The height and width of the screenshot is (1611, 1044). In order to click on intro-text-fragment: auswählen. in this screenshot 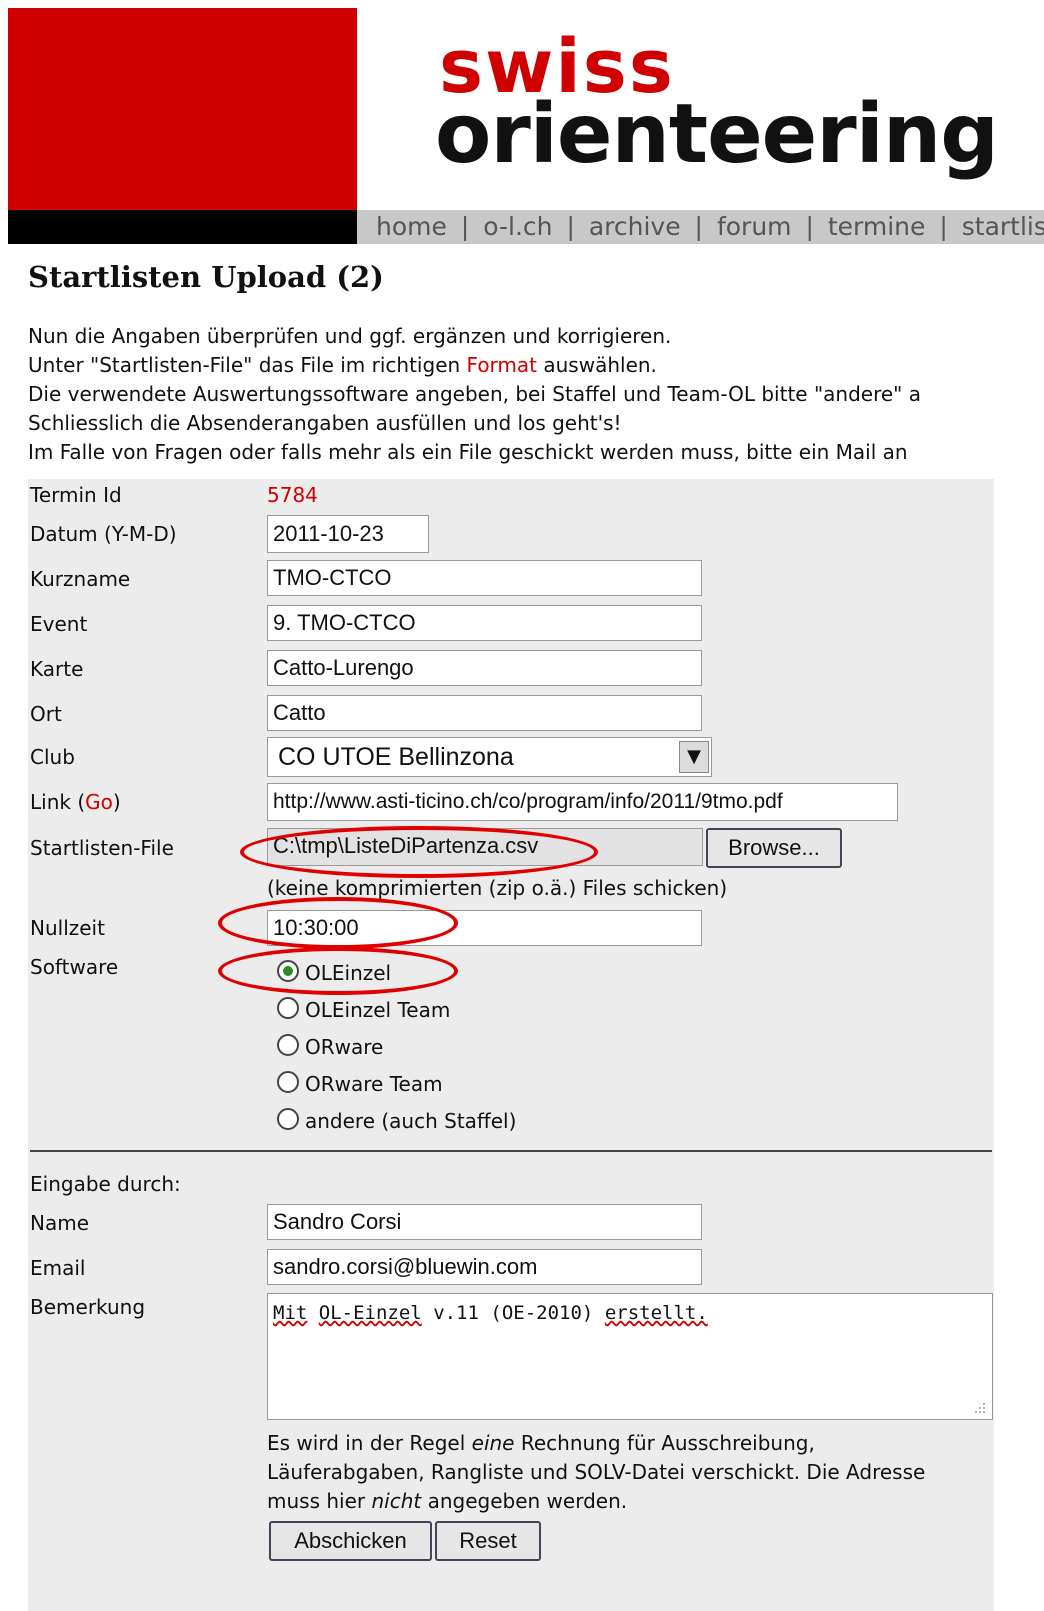, I will do `click(597, 365)`.